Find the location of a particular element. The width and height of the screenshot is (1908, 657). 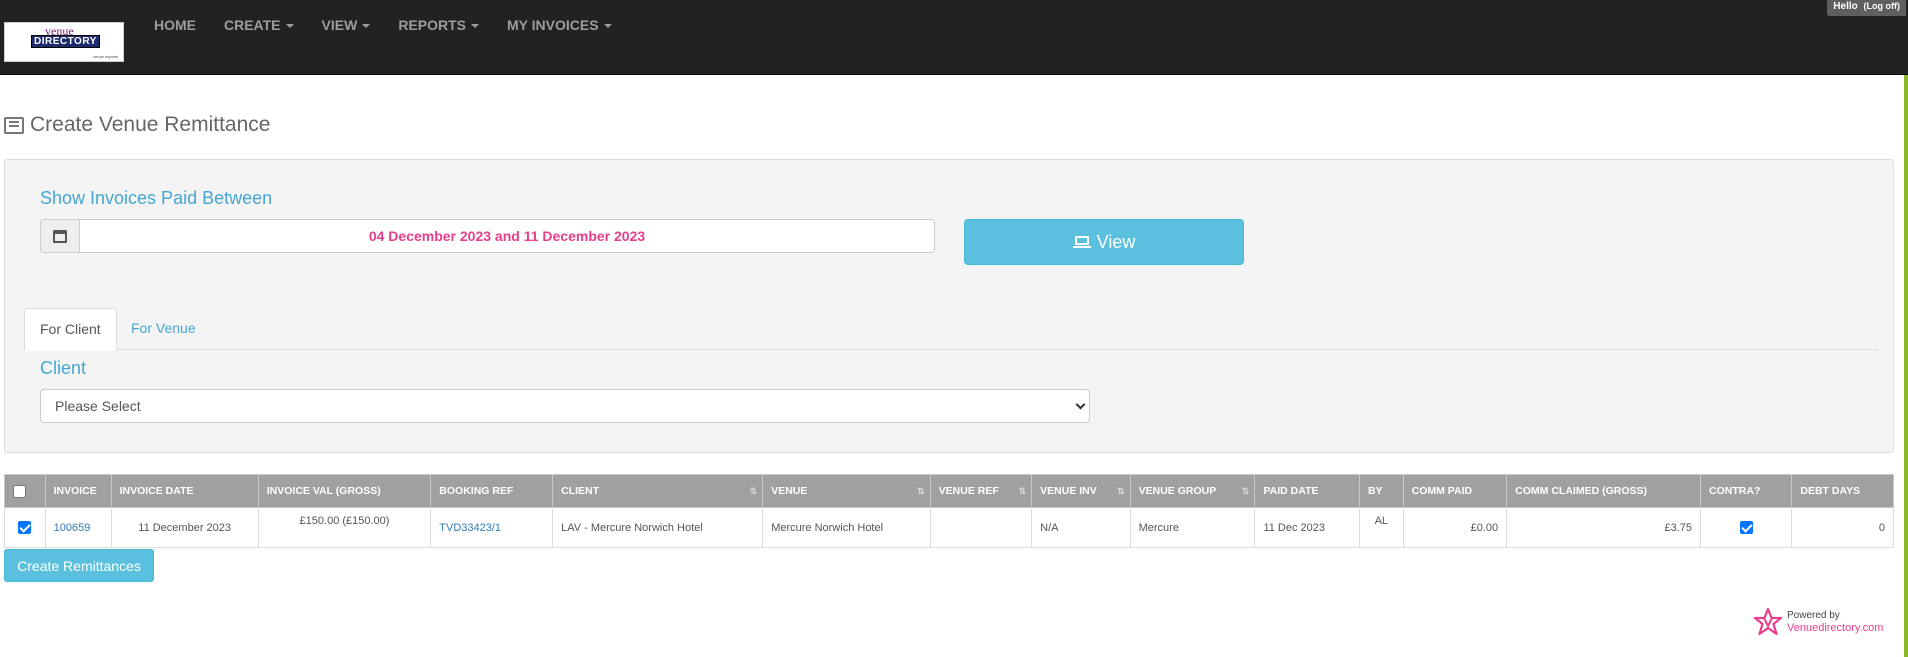

date-range-input: 04 December 2023 and 11 December 2023 is located at coordinates (507, 236).